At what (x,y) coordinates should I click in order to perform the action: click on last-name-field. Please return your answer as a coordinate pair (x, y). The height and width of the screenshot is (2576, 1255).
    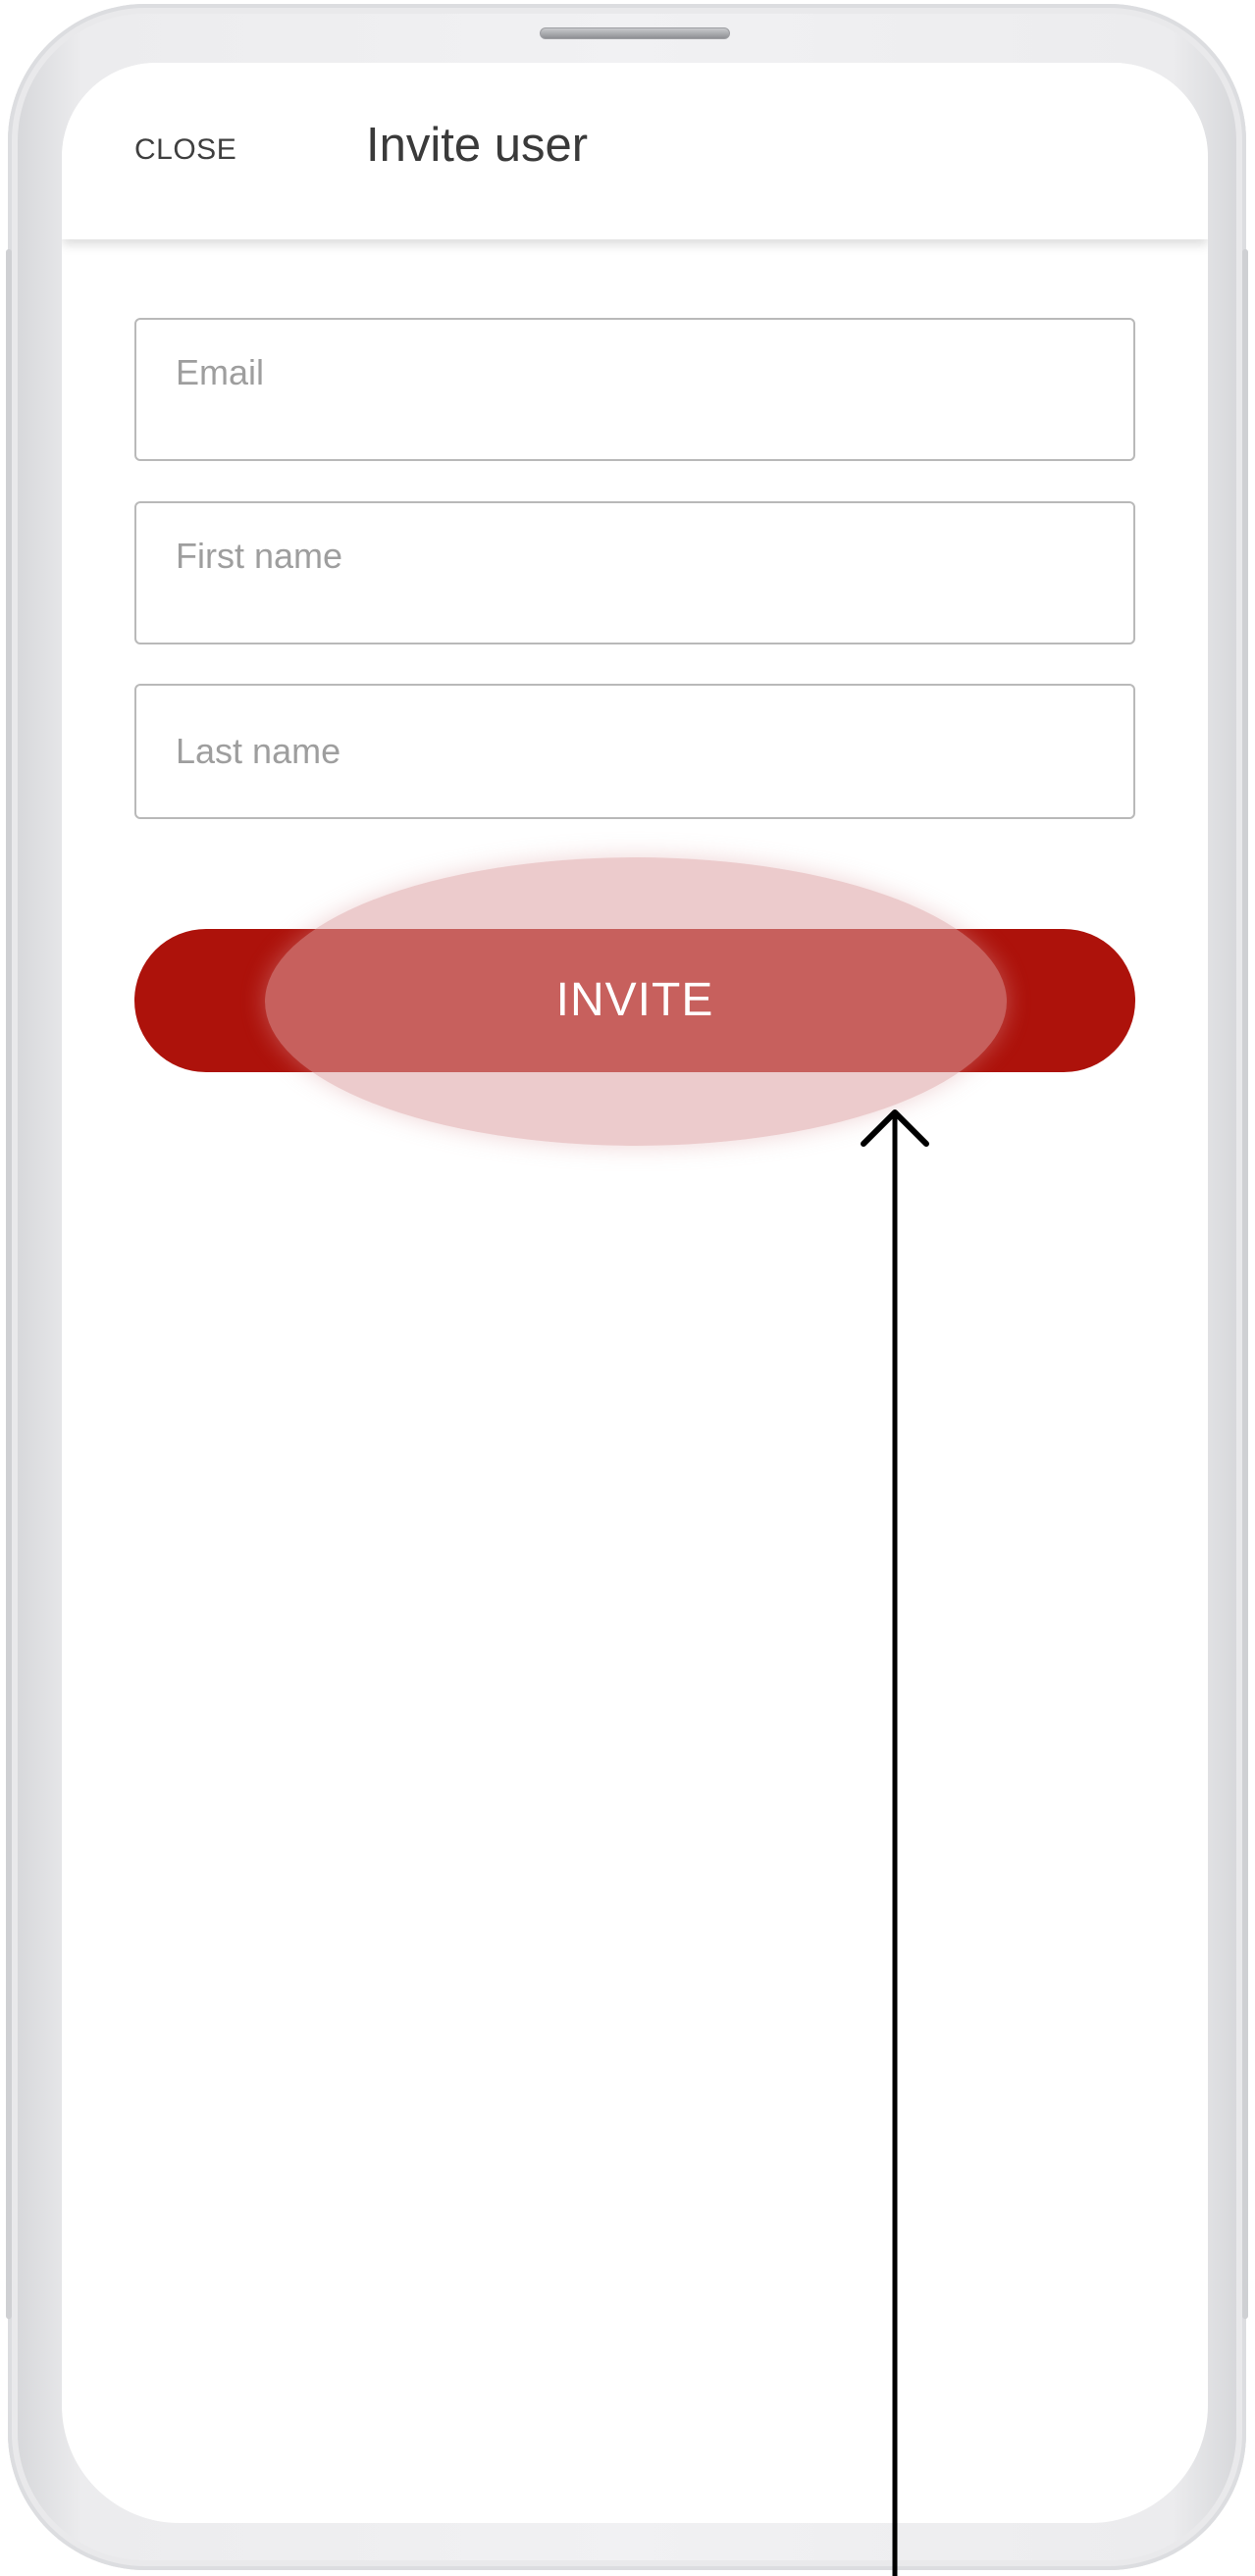
    Looking at the image, I should click on (635, 751).